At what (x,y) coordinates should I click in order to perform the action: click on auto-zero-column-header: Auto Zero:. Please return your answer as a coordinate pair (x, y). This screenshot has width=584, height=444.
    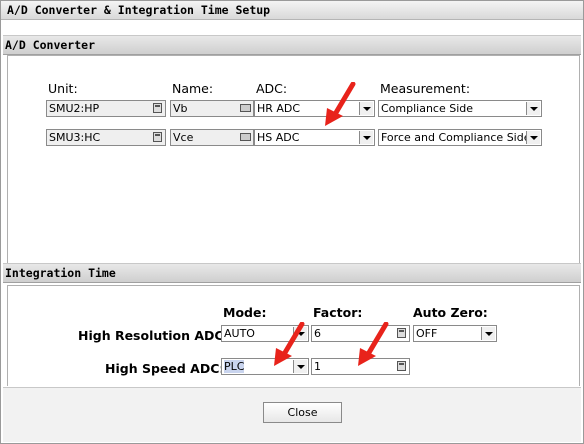
    Looking at the image, I should click on (450, 312).